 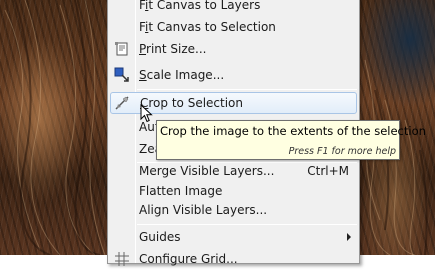 I want to click on submenu-arrow-icon, so click(x=349, y=237).